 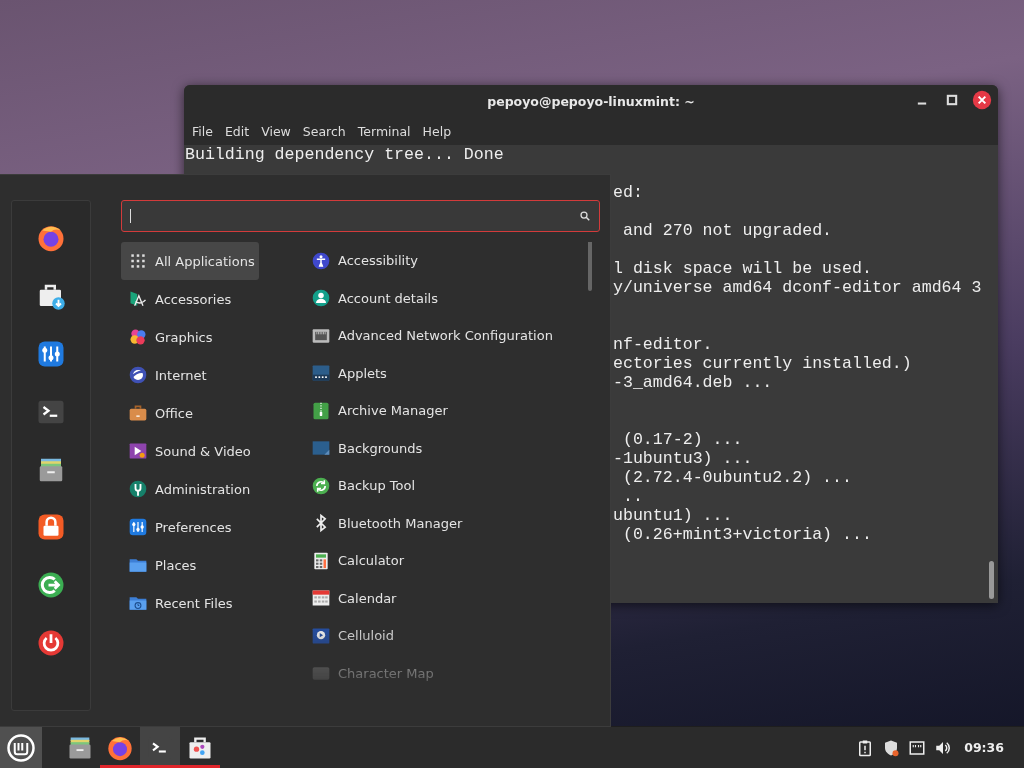 What do you see at coordinates (762, 363) in the screenshot?
I see `terminal-line: ectories currently installed.)` at bounding box center [762, 363].